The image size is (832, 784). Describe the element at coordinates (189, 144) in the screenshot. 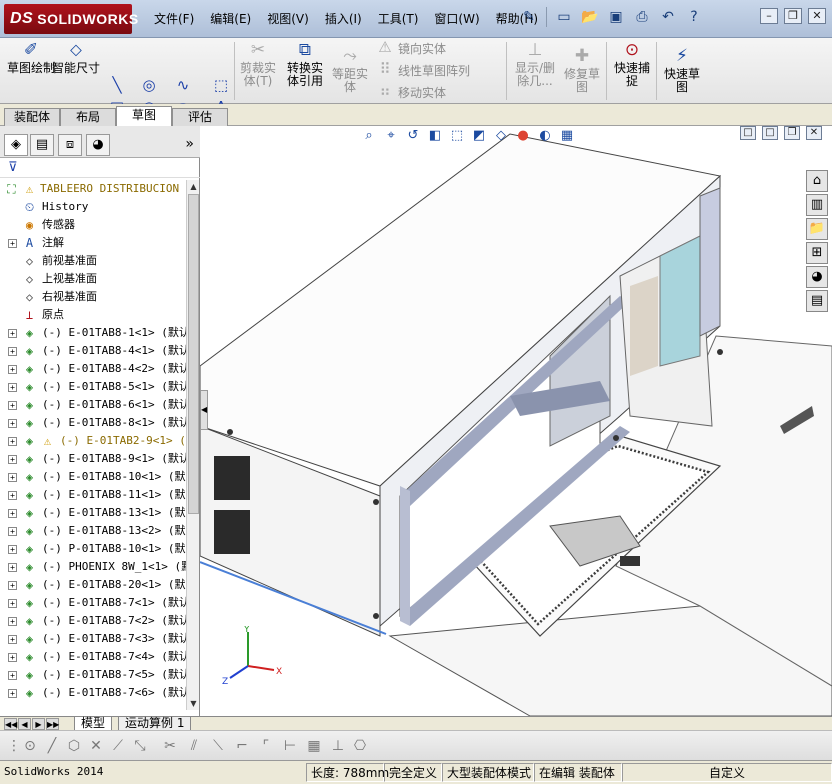

I see `expand-panel-icon: »` at that location.